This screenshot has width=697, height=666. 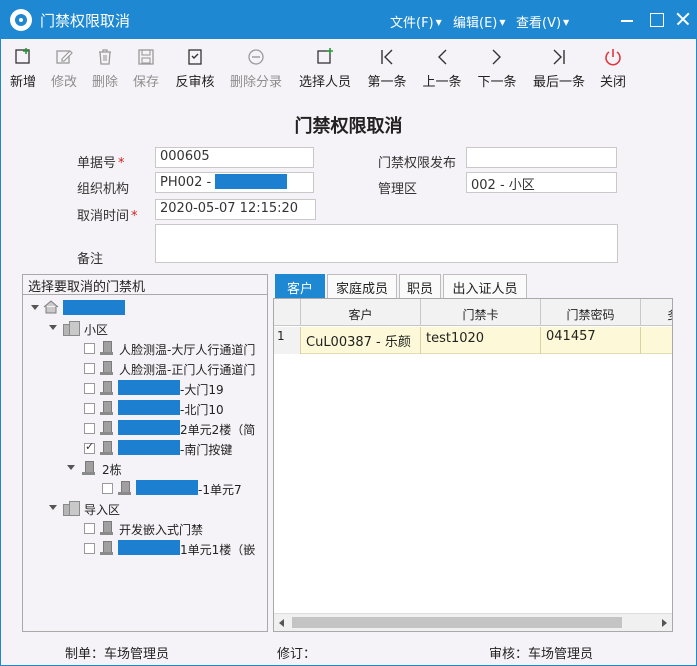 I want to click on select-person-button: 选择人员, so click(x=325, y=68).